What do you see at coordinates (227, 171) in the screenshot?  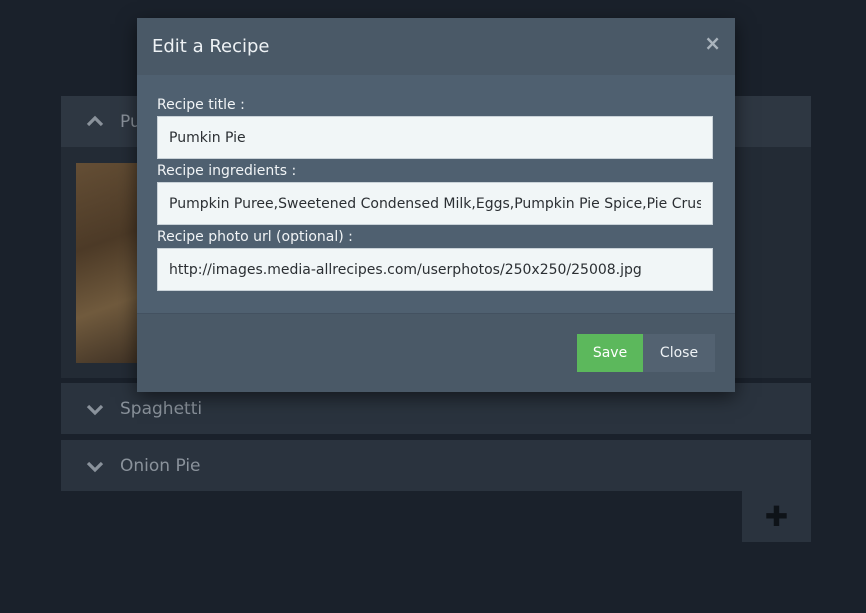 I see `recipe-ingredients-label: Recipe ingredients :` at bounding box center [227, 171].